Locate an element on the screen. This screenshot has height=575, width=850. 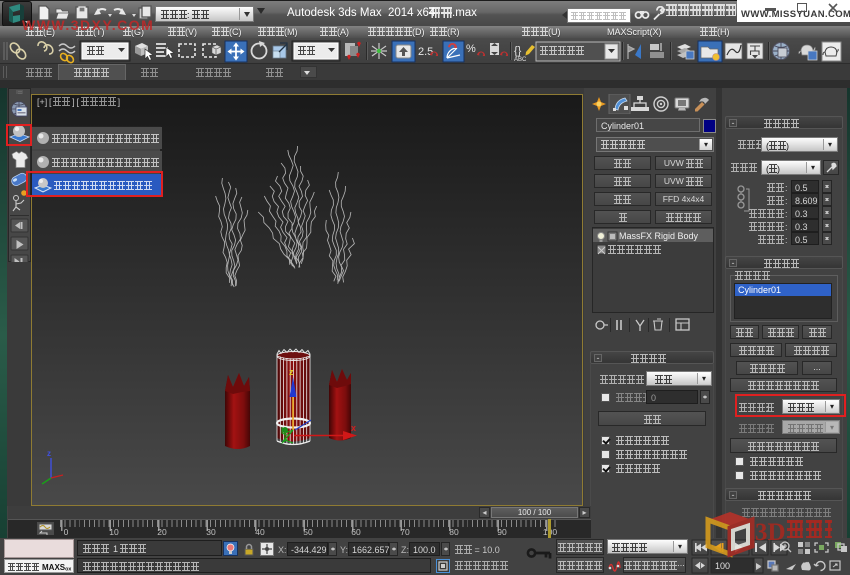
svg-text: 100 is located at coordinates (722, 566).